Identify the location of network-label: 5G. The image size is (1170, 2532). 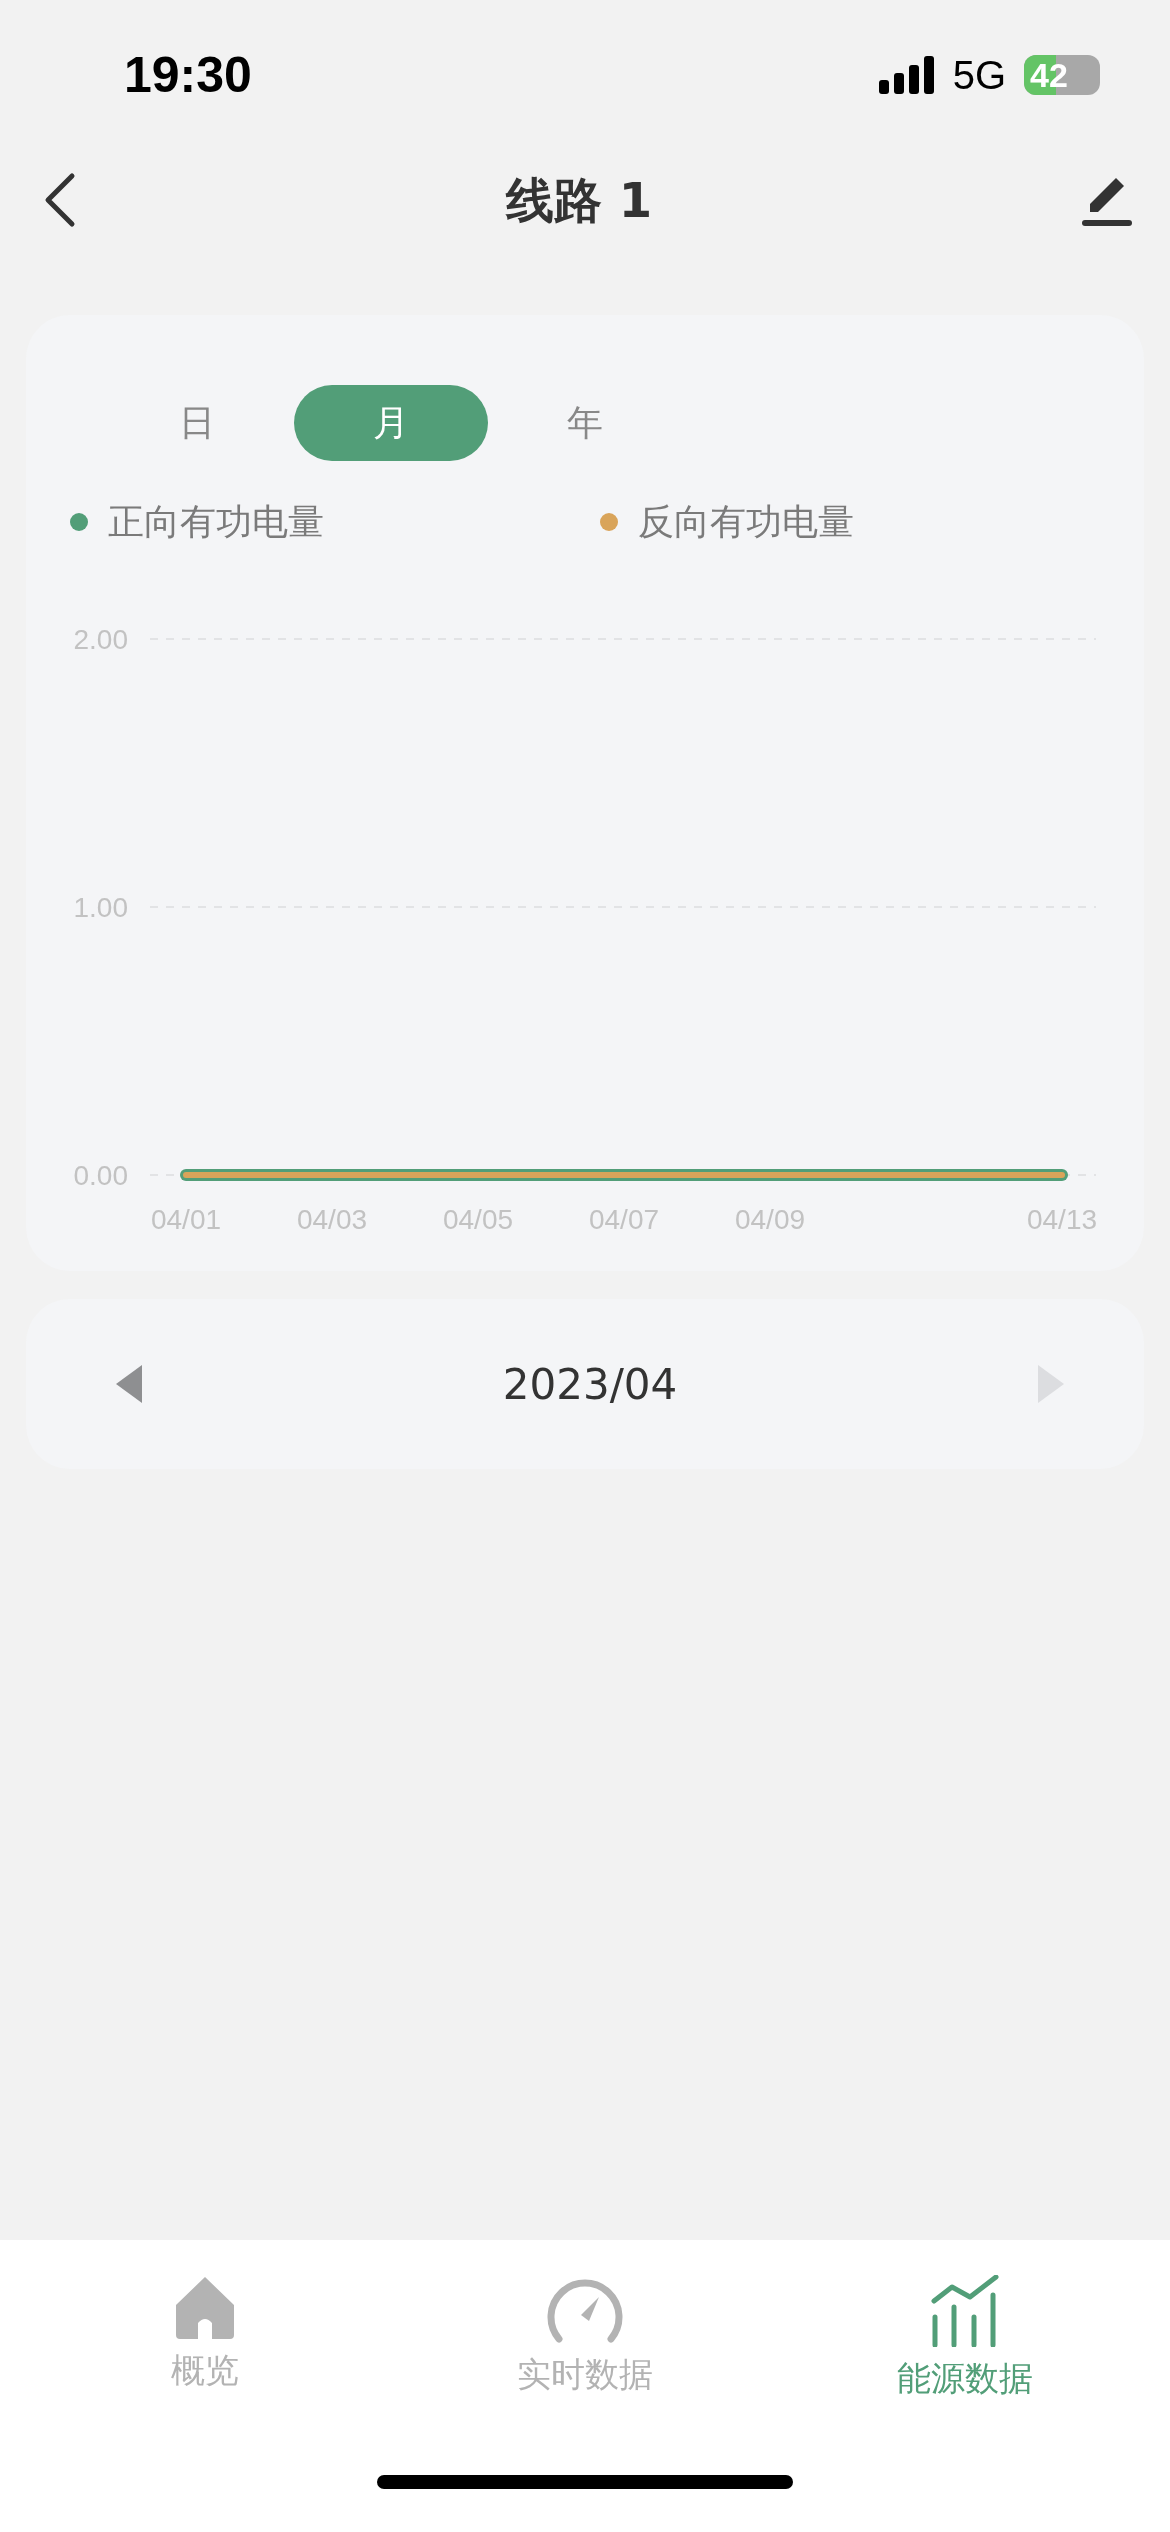
(979, 75).